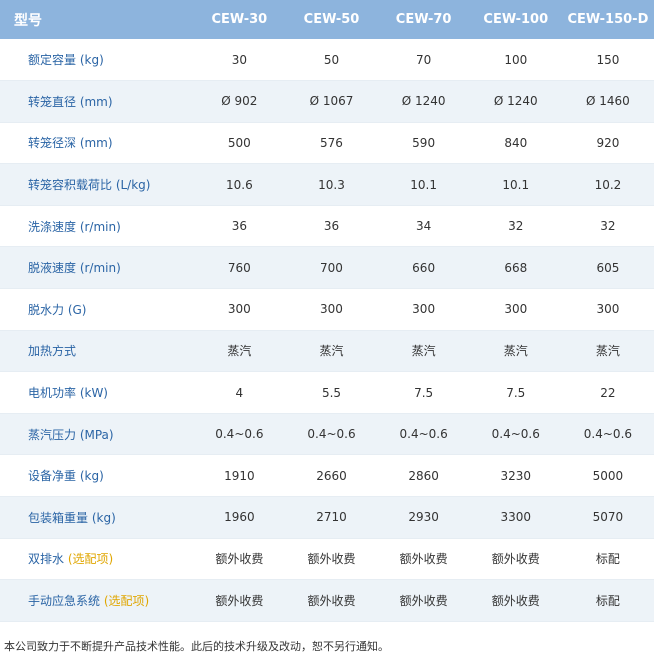  I want to click on table-cell: 70, so click(423, 60).